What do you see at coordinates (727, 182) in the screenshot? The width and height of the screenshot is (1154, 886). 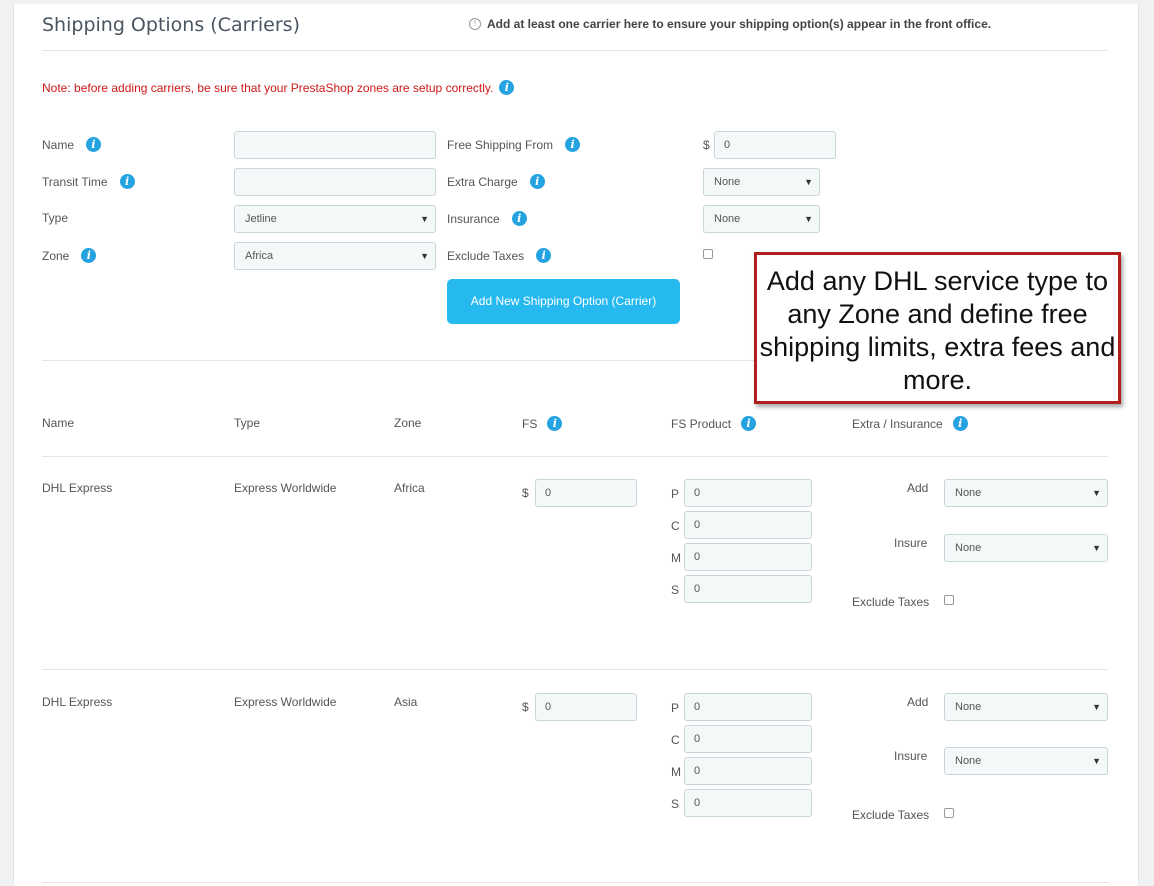 I see `extra-charge-select-value: None` at bounding box center [727, 182].